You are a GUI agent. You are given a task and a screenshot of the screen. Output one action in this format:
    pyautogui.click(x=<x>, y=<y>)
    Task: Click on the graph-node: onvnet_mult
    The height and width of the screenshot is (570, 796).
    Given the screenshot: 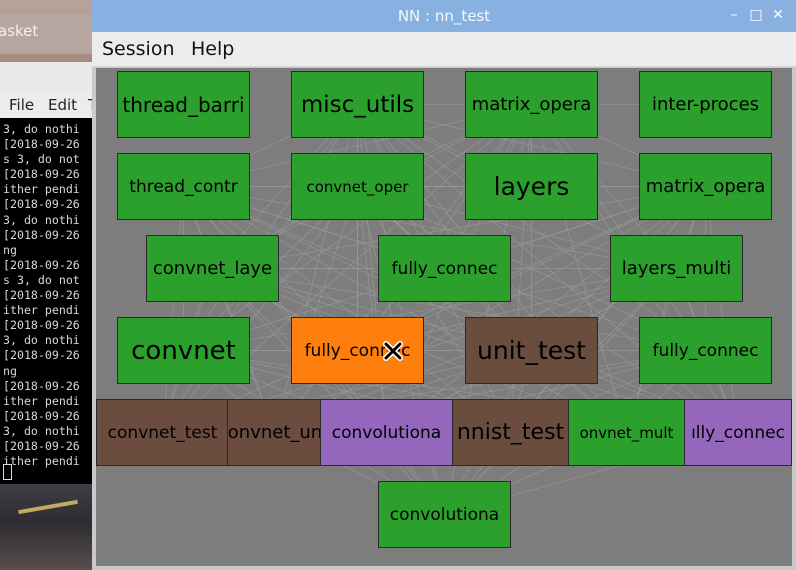 What is the action you would take?
    pyautogui.click(x=626, y=432)
    